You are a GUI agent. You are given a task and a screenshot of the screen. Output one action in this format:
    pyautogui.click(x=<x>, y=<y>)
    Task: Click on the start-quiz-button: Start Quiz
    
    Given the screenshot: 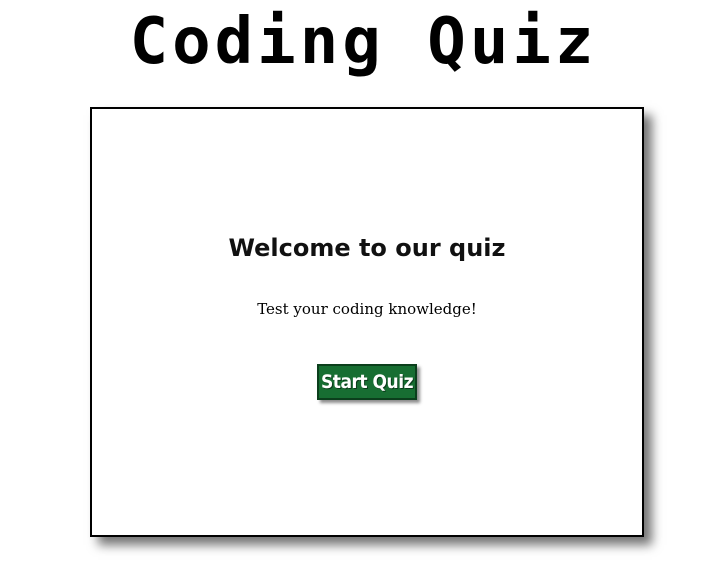 What is the action you would take?
    pyautogui.click(x=367, y=382)
    